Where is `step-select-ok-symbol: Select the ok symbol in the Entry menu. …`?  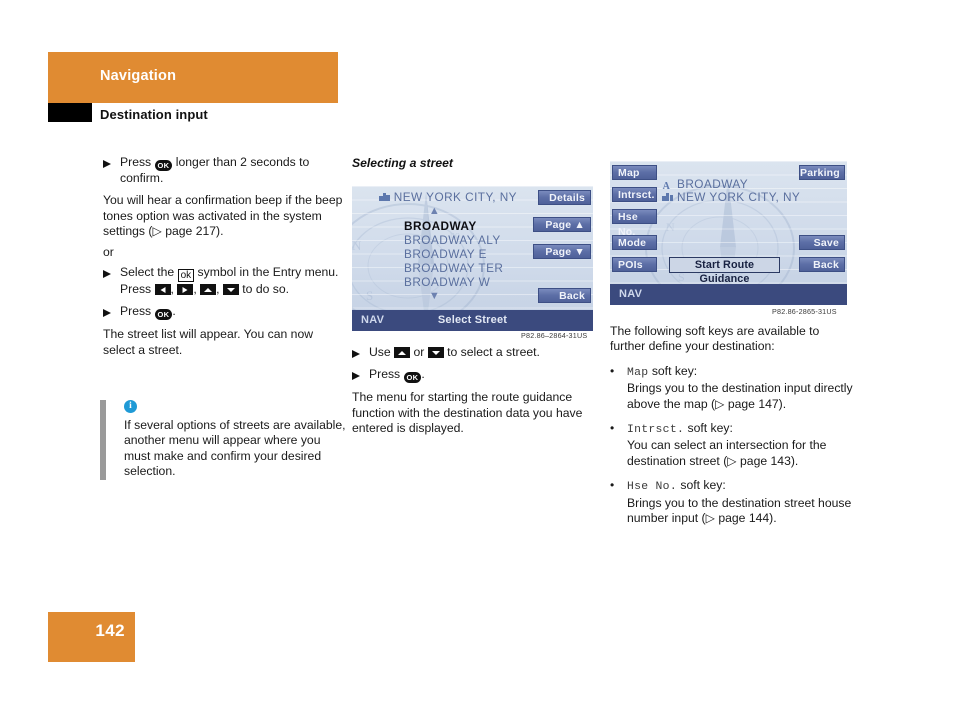
step-select-ok-symbol: Select the ok symbol in the Entry menu. … is located at coordinates (224, 281).